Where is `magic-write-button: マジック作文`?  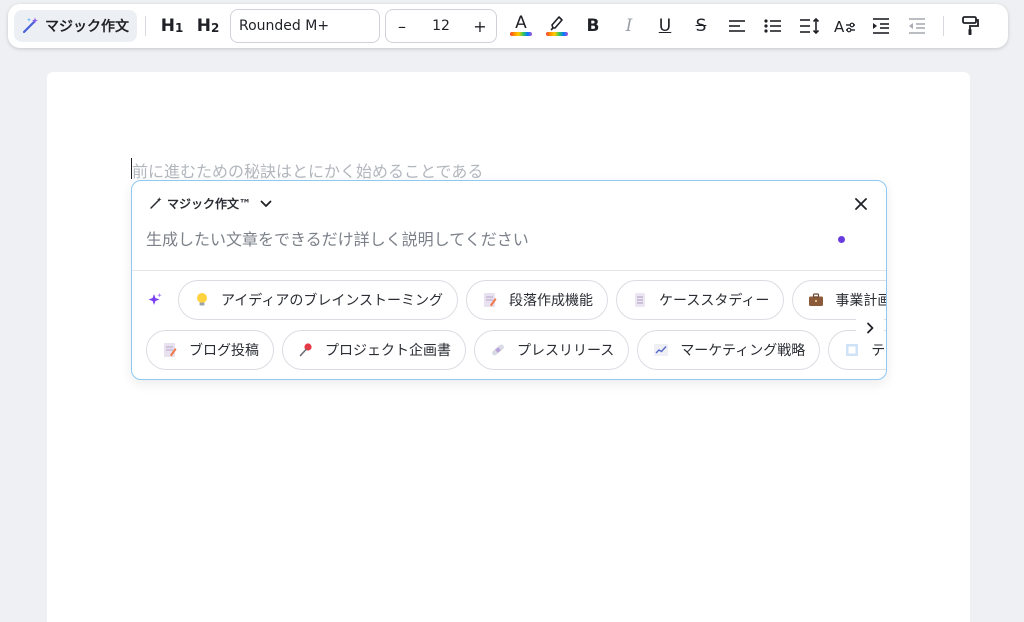 magic-write-button: マジック作文 is located at coordinates (75, 26).